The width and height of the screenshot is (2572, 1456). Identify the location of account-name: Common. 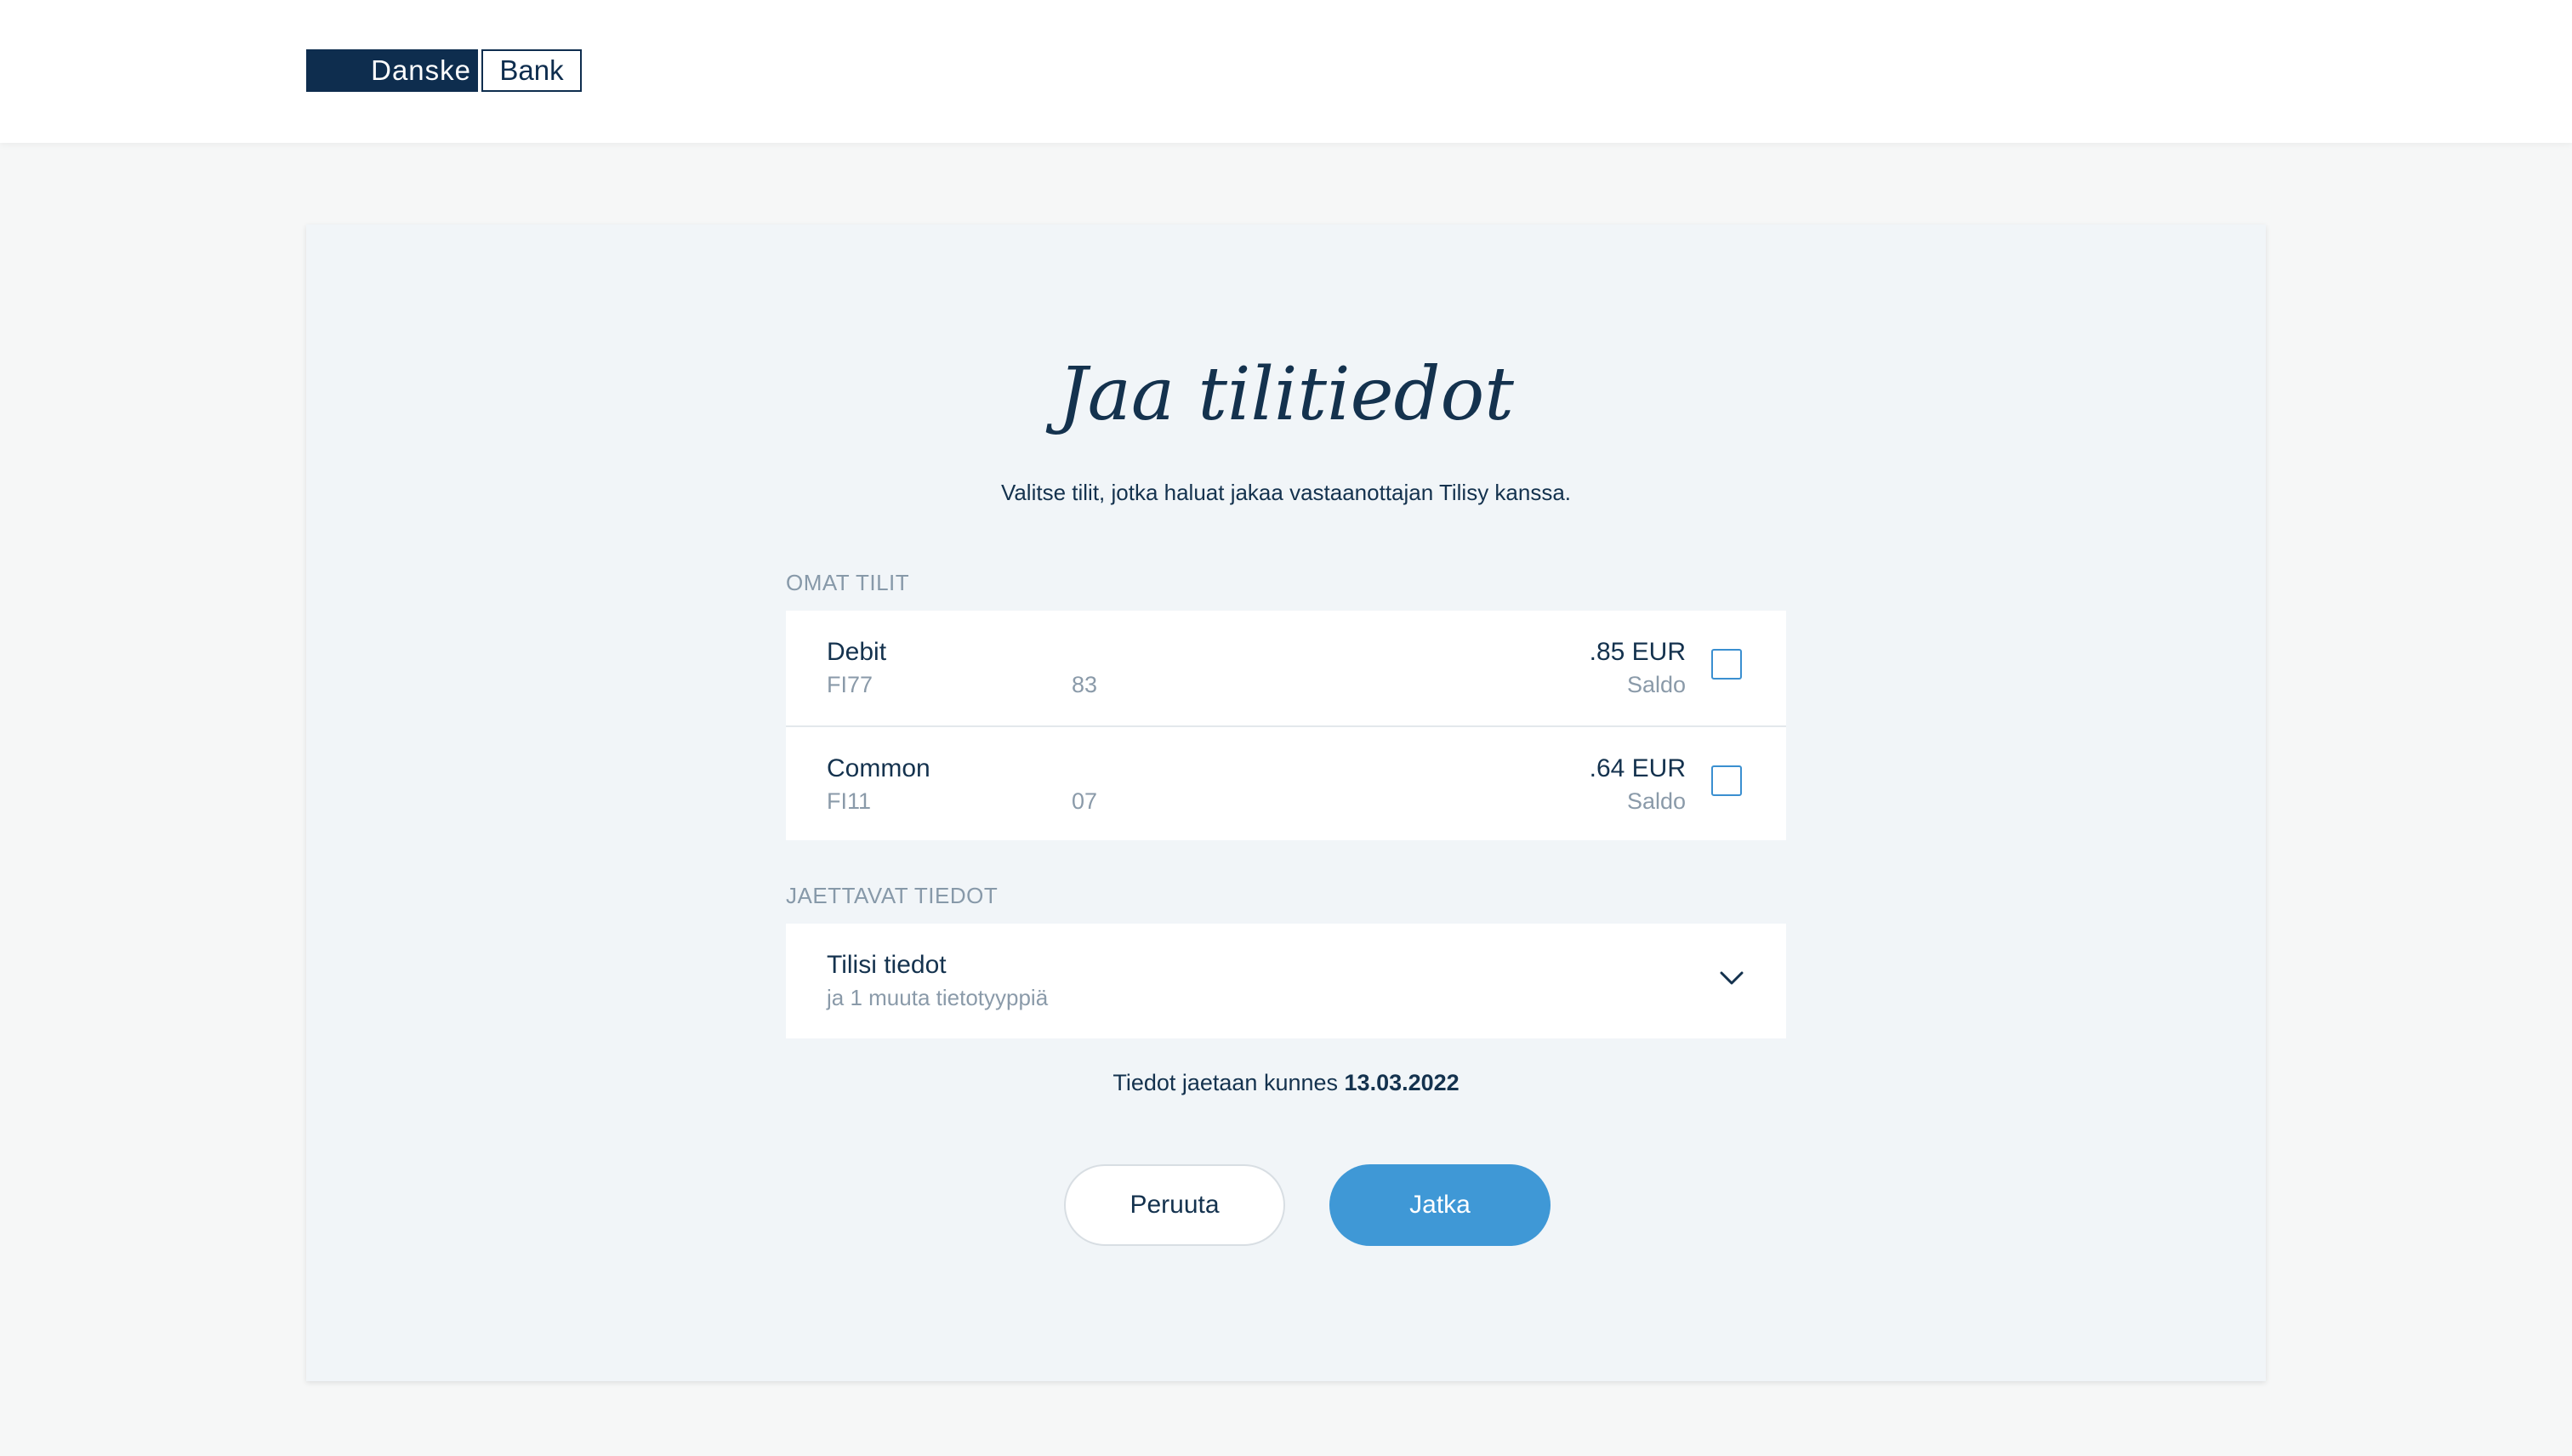
(879, 768).